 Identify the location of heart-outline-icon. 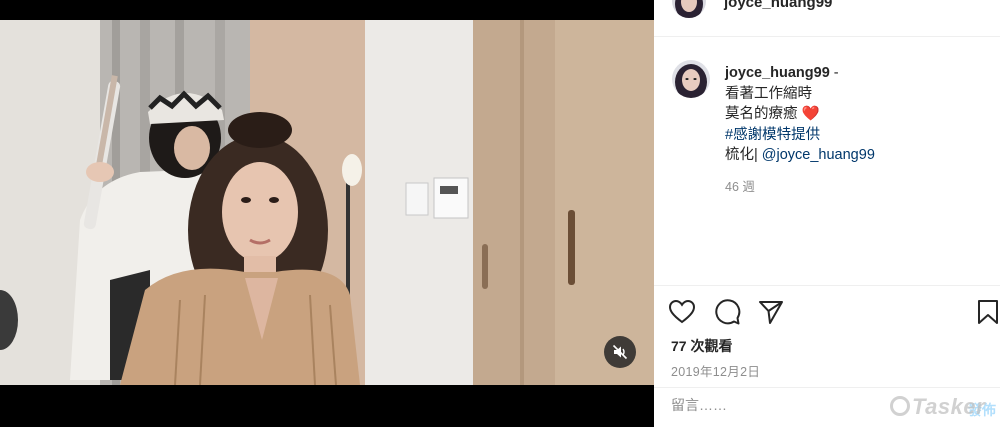
(682, 311).